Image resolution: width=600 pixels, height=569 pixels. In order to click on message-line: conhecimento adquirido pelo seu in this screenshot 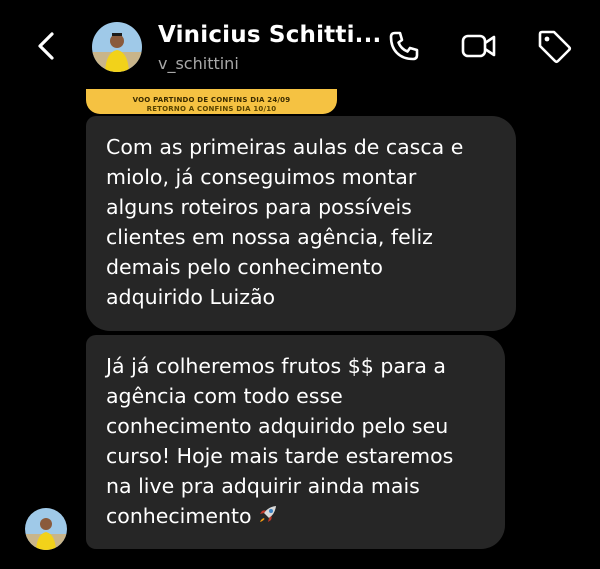, I will do `click(277, 426)`.